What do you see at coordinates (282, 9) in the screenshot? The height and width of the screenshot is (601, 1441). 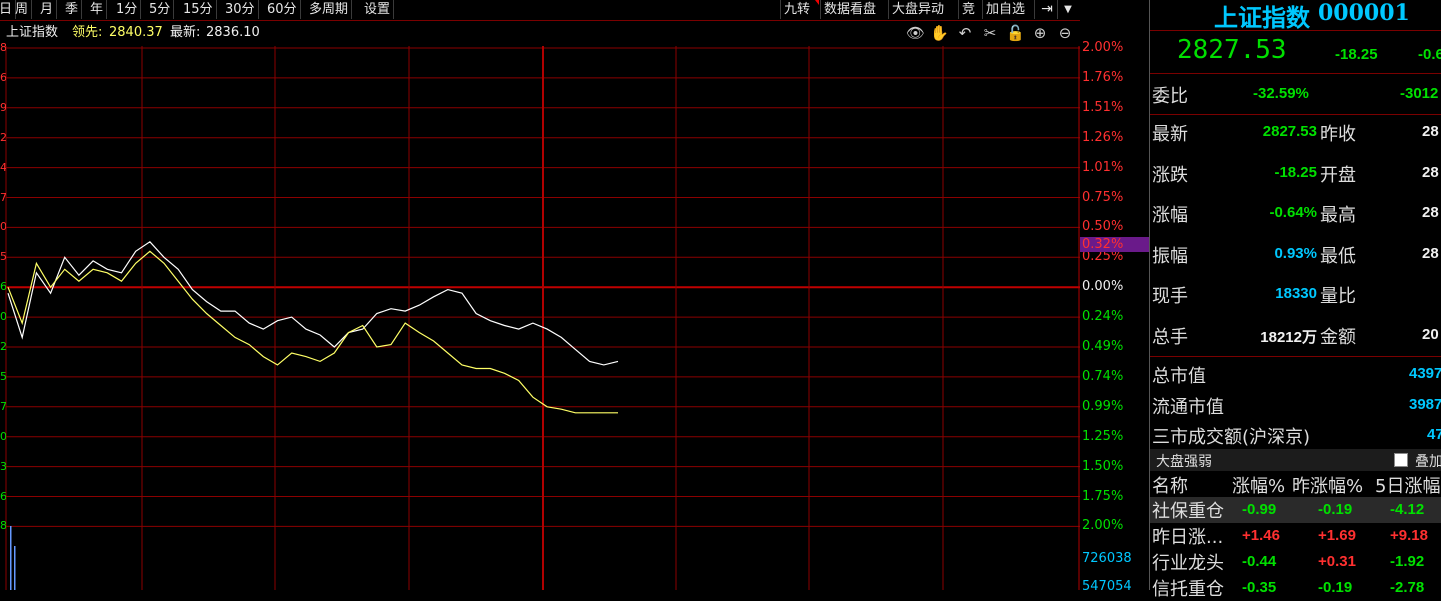 I see `period-60min-button: 60分` at bounding box center [282, 9].